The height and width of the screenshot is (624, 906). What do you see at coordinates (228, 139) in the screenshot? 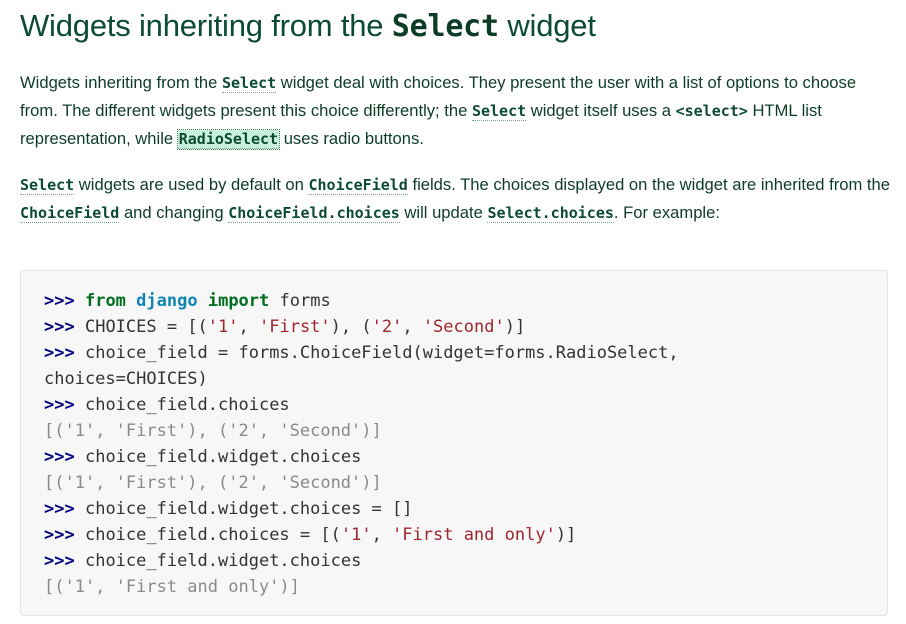
I see `radioselect-link: RadioSelect` at bounding box center [228, 139].